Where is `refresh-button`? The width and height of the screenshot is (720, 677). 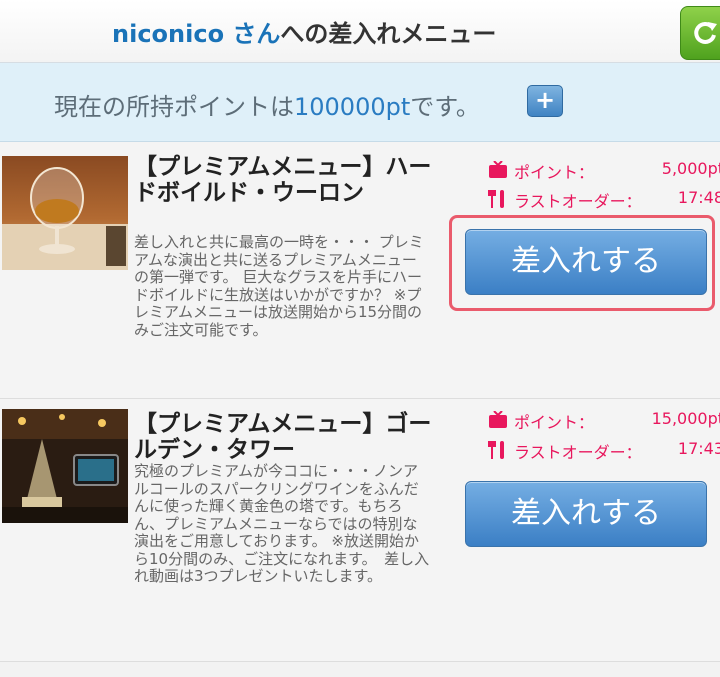 refresh-button is located at coordinates (700, 33).